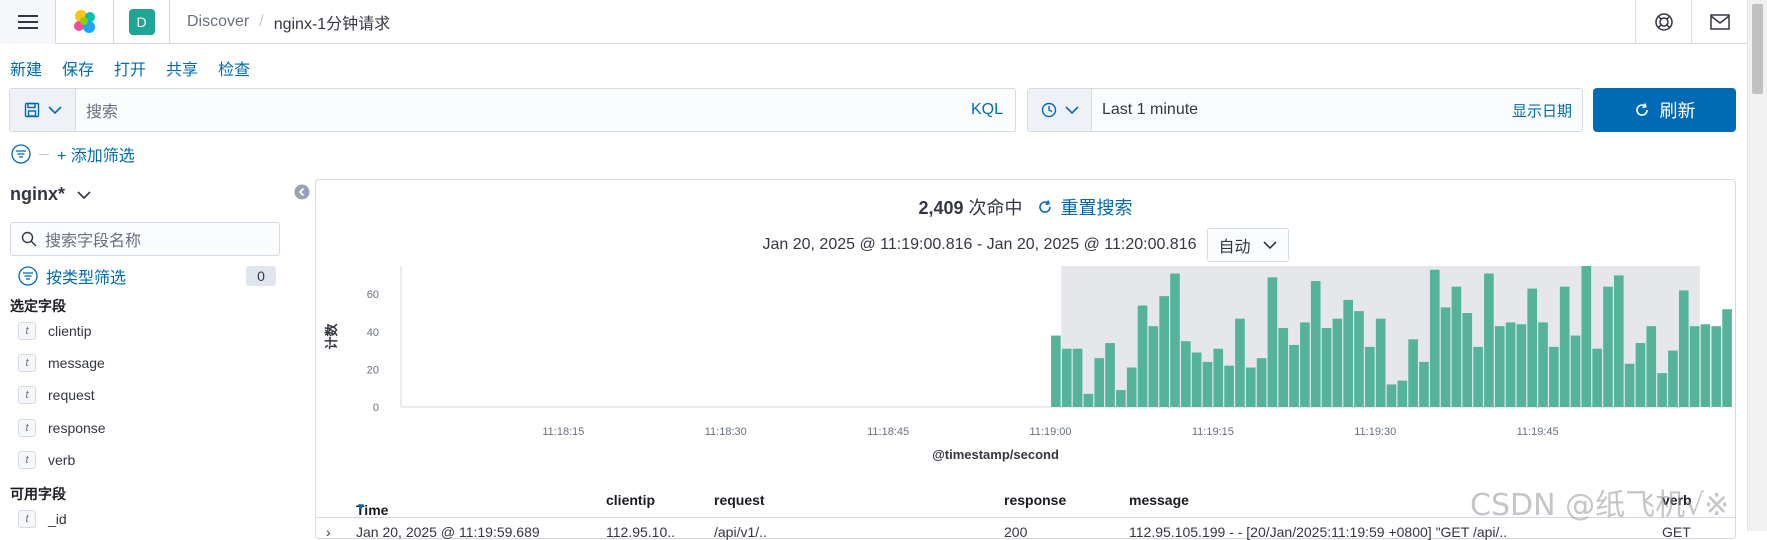 This screenshot has width=1767, height=540. I want to click on field-name: message, so click(76, 363).